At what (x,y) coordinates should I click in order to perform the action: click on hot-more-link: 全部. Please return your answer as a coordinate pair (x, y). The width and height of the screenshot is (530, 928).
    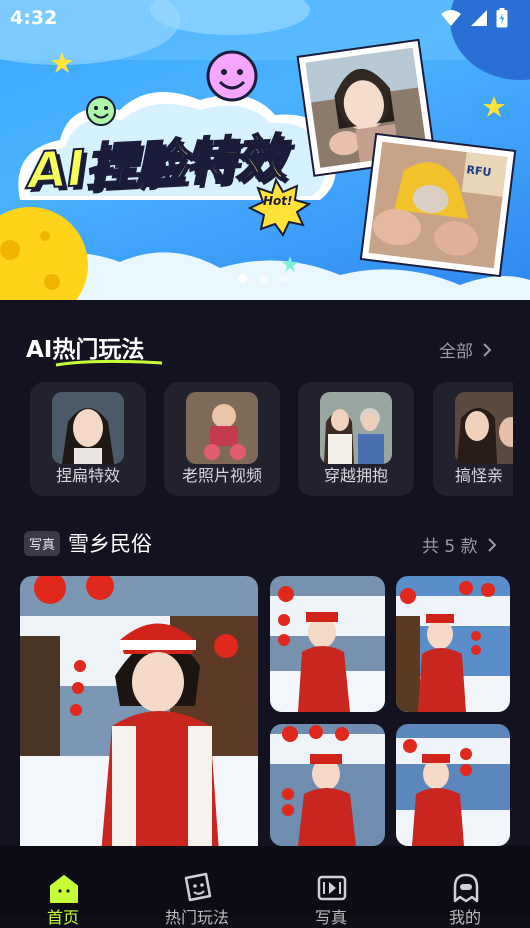
    Looking at the image, I should click on (465, 349).